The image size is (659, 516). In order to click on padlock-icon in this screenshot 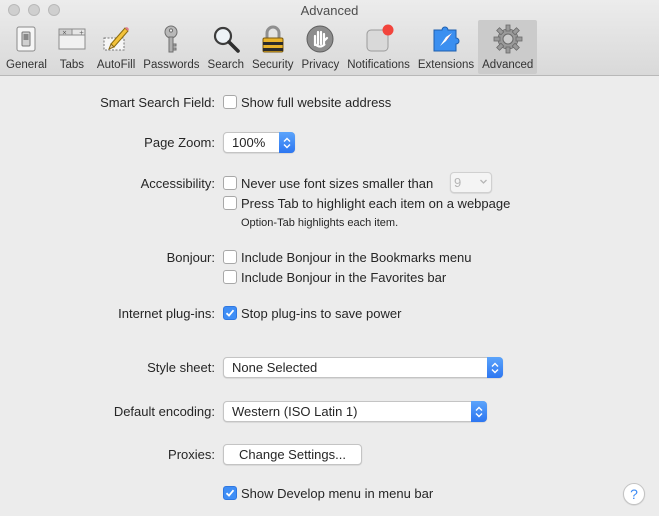, I will do `click(273, 39)`.